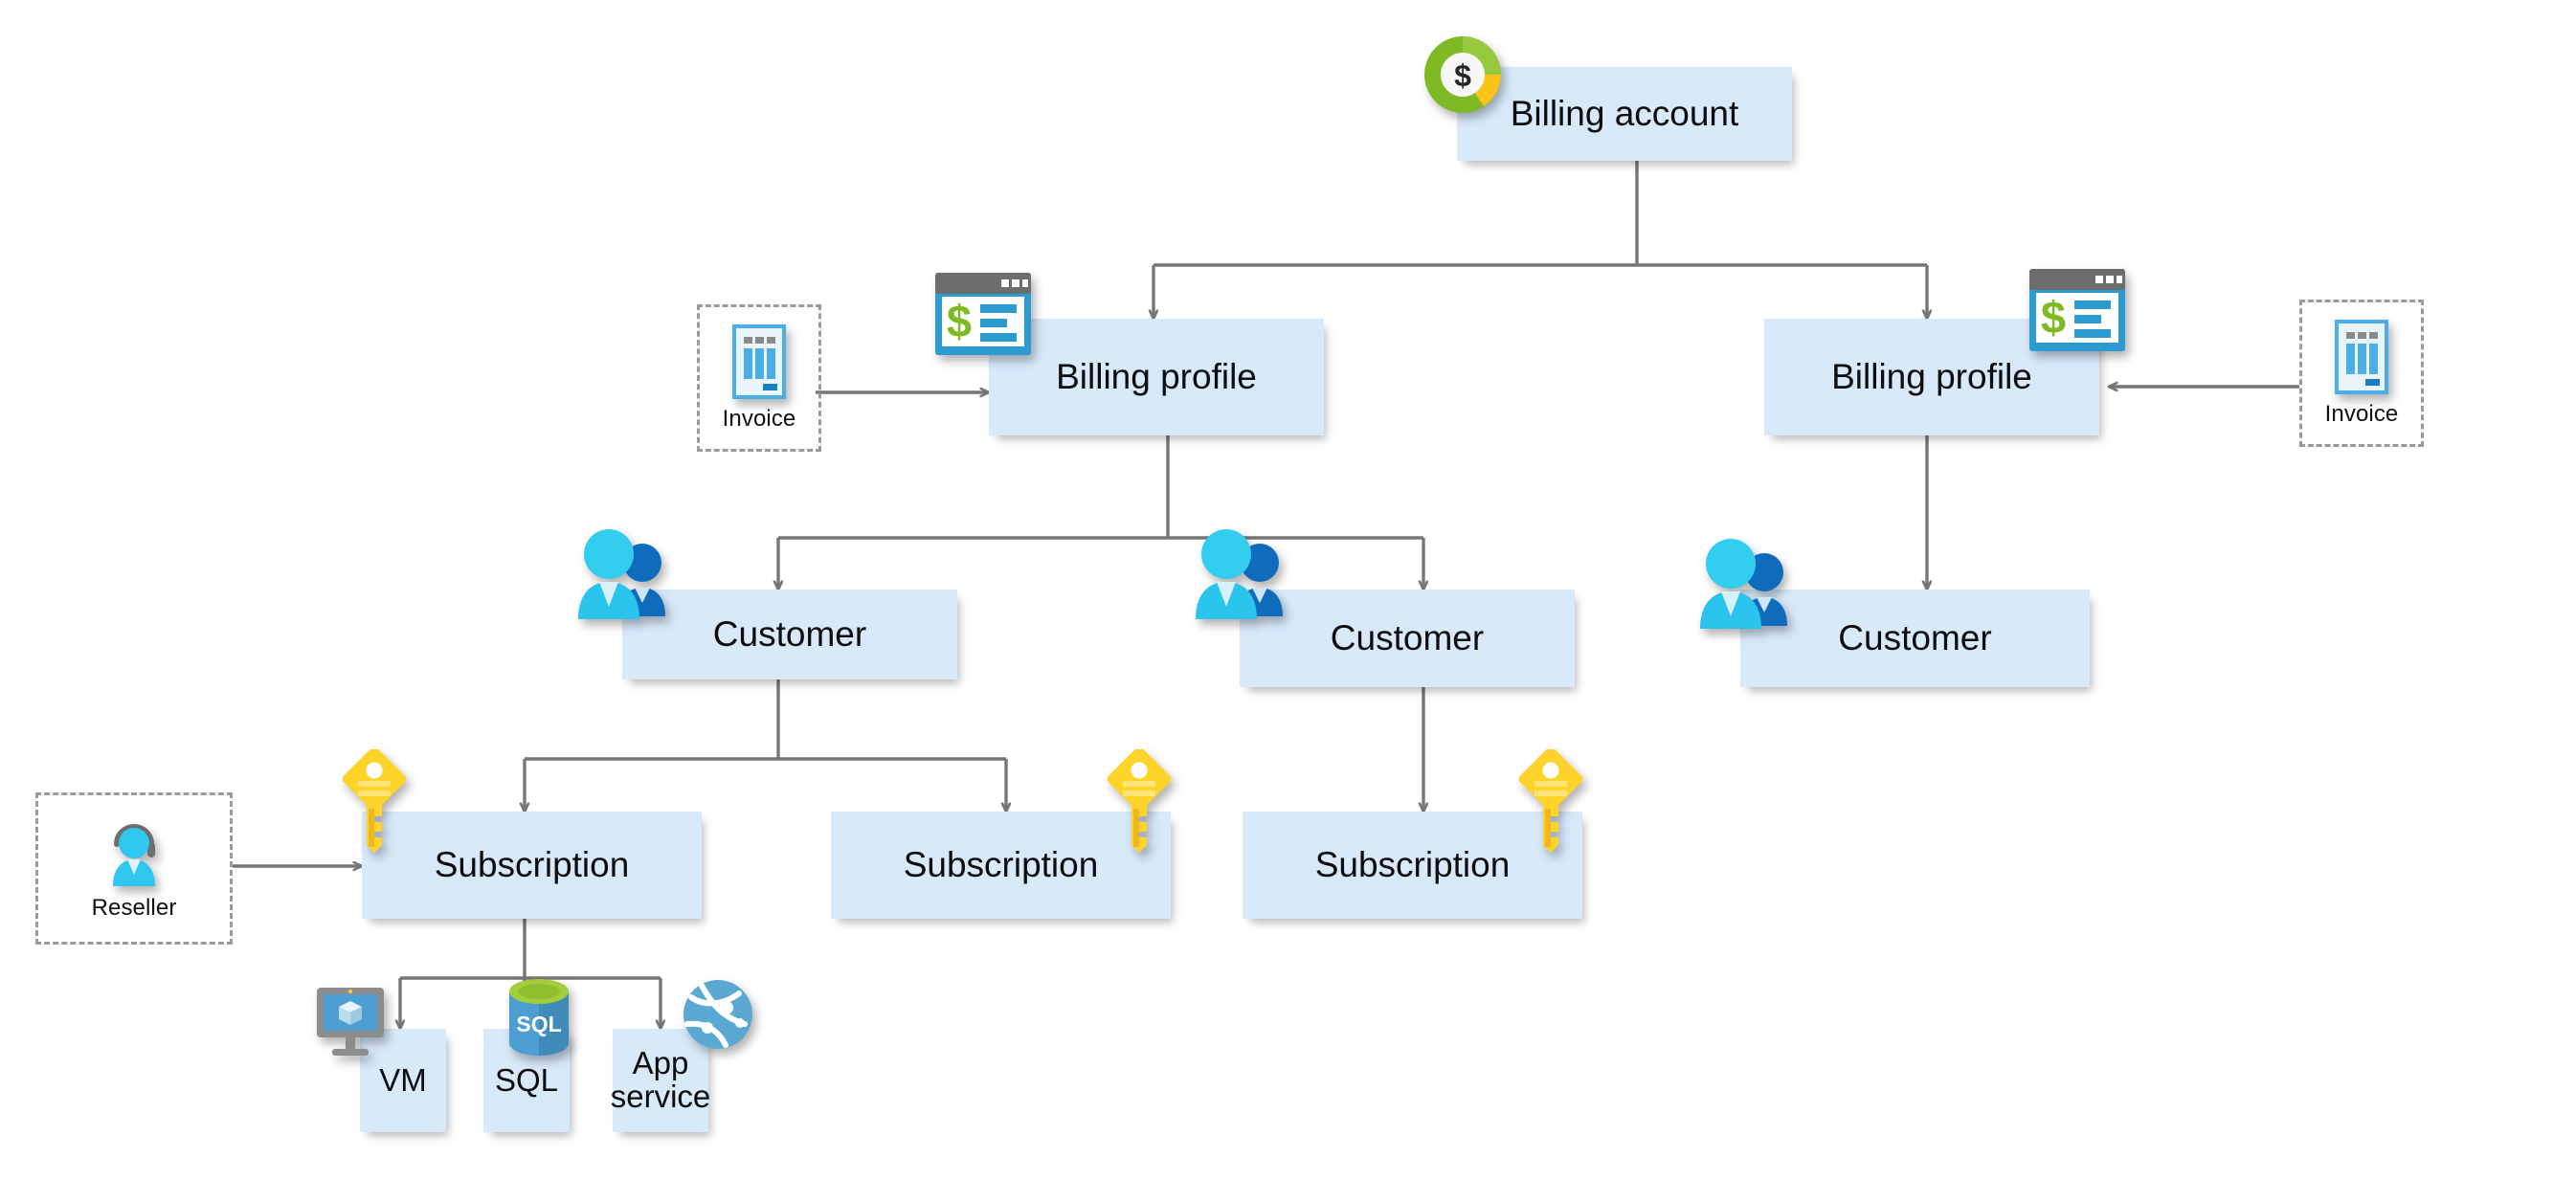 This screenshot has width=2576, height=1180. What do you see at coordinates (759, 418) in the screenshot?
I see `annotation-invoice-left-label: Invoice` at bounding box center [759, 418].